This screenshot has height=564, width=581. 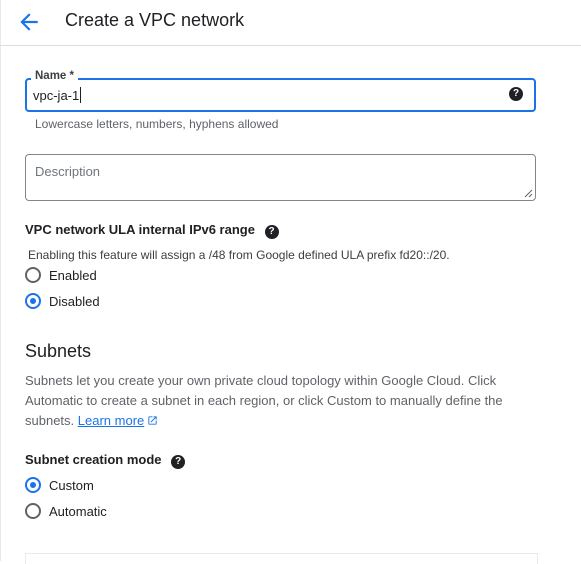 I want to click on description-input, so click(x=280, y=179).